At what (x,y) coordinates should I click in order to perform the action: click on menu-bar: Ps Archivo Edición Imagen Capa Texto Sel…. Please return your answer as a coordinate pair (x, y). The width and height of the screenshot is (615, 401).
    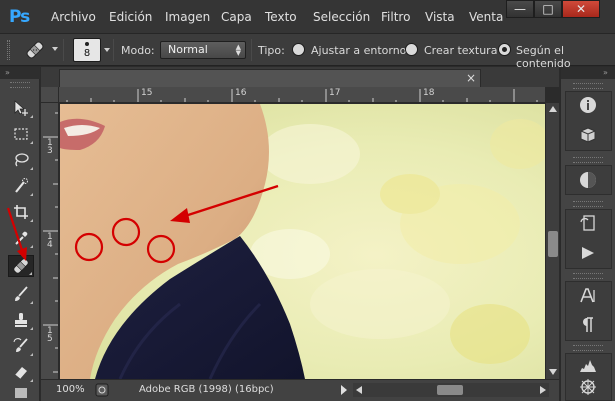
    Looking at the image, I should click on (307, 17).